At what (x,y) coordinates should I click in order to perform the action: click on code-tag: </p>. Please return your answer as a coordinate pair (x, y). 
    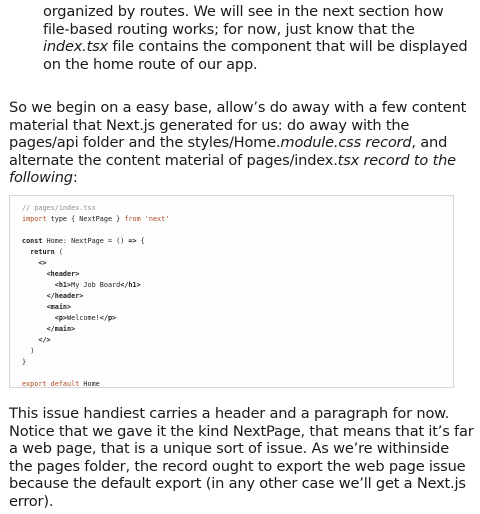
    Looking at the image, I should click on (108, 318).